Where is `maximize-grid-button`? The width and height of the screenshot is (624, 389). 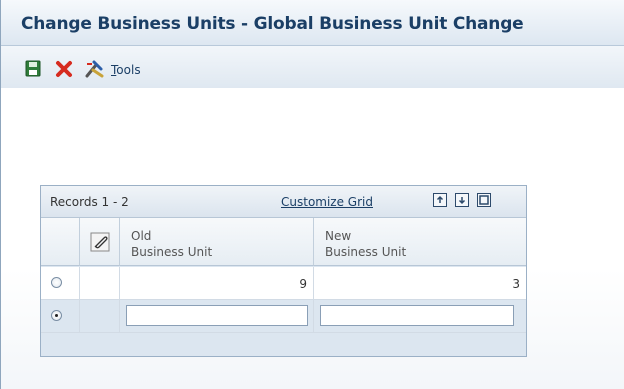
maximize-grid-button is located at coordinates (484, 200).